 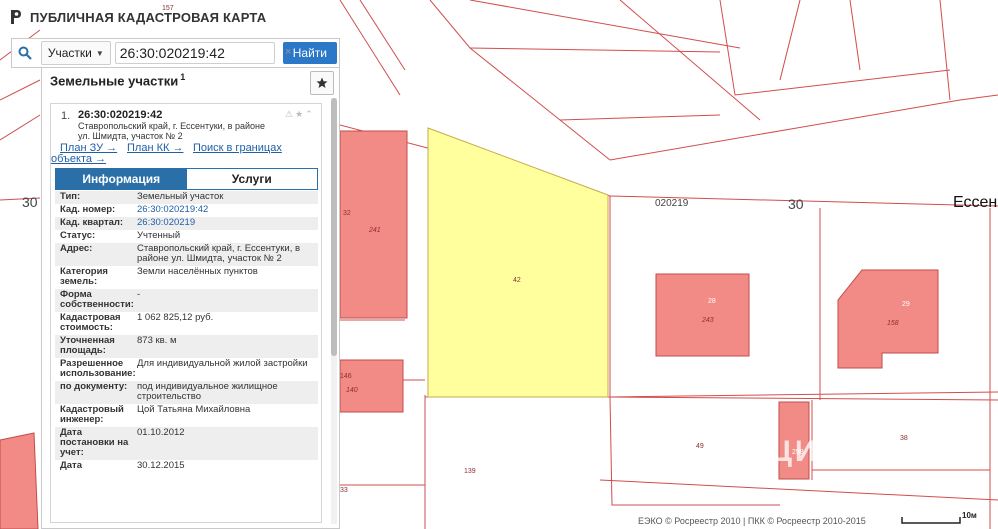 What do you see at coordinates (186, 466) in the screenshot?
I see `info-row: Дата 30.12.2015` at bounding box center [186, 466].